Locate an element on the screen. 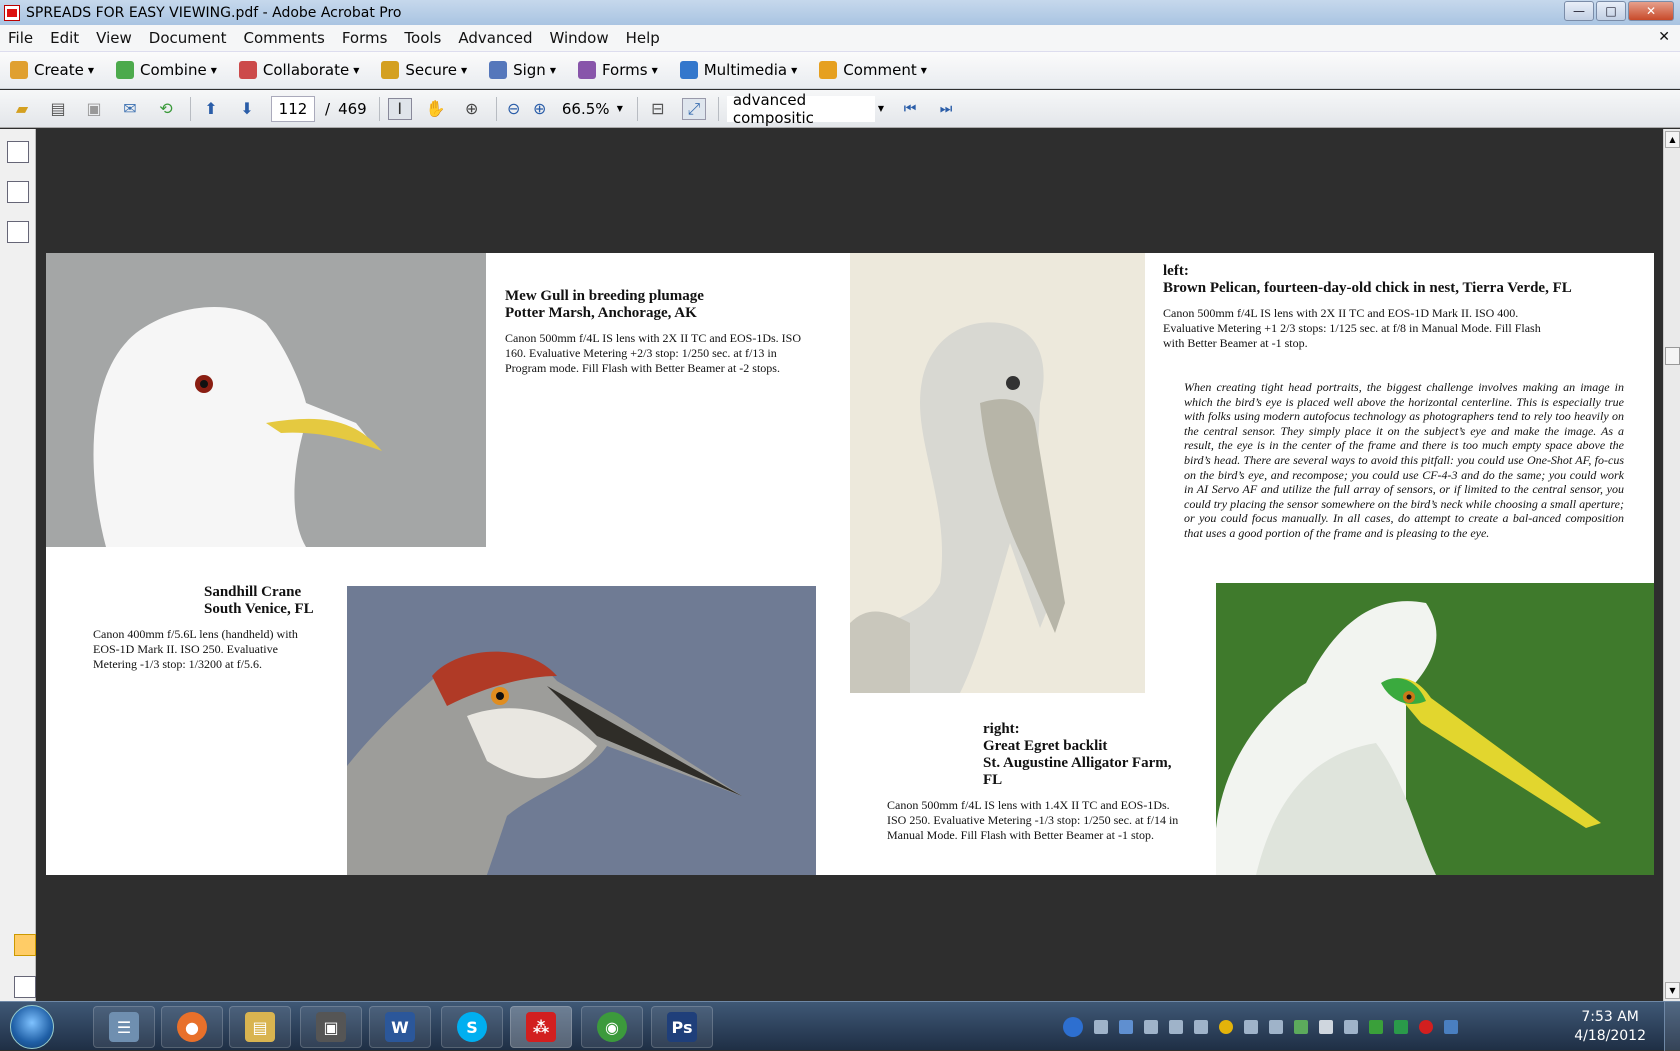 The width and height of the screenshot is (1680, 1051). satellite-tray-icon is located at coordinates (1201, 1026).